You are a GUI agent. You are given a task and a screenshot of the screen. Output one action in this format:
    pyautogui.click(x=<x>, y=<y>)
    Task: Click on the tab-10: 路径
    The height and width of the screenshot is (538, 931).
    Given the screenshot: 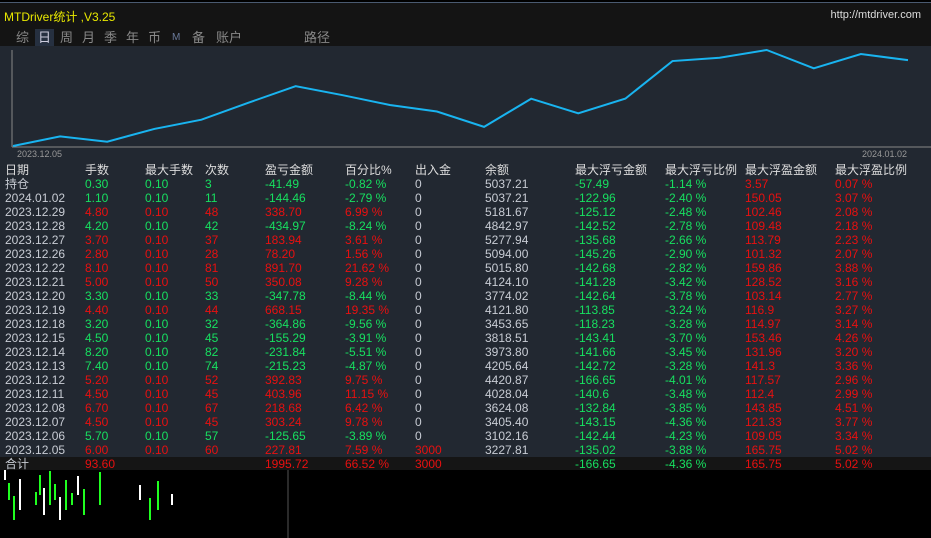 What is the action you would take?
    pyautogui.click(x=317, y=37)
    